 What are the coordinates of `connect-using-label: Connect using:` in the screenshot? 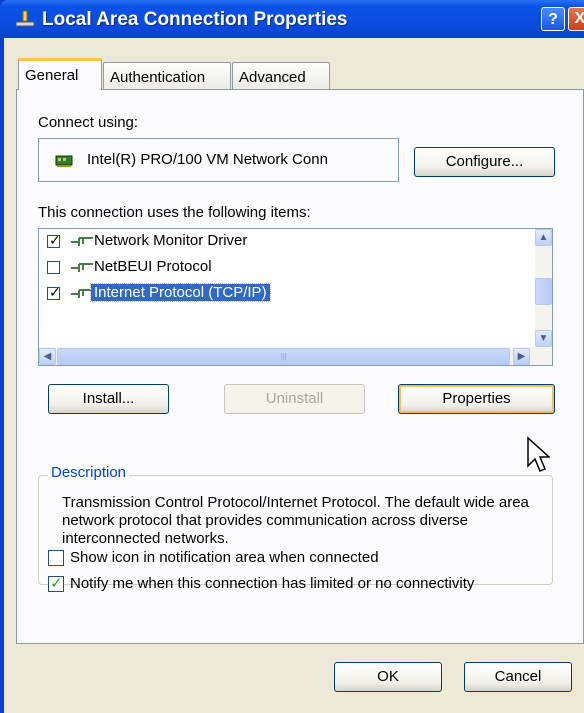 It's located at (88, 122).